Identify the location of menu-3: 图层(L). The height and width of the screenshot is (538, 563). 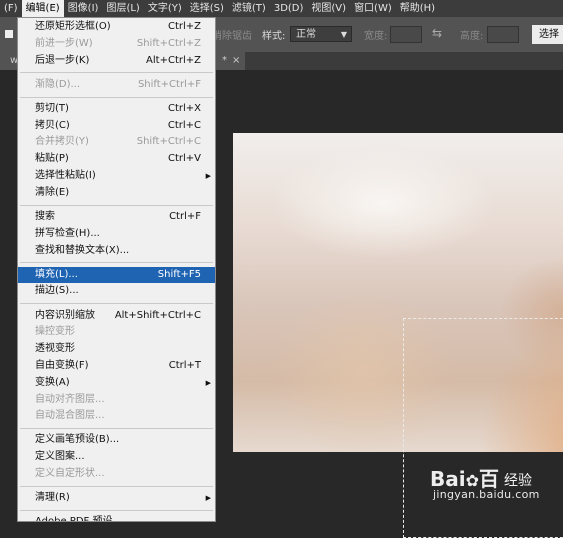
(122, 8).